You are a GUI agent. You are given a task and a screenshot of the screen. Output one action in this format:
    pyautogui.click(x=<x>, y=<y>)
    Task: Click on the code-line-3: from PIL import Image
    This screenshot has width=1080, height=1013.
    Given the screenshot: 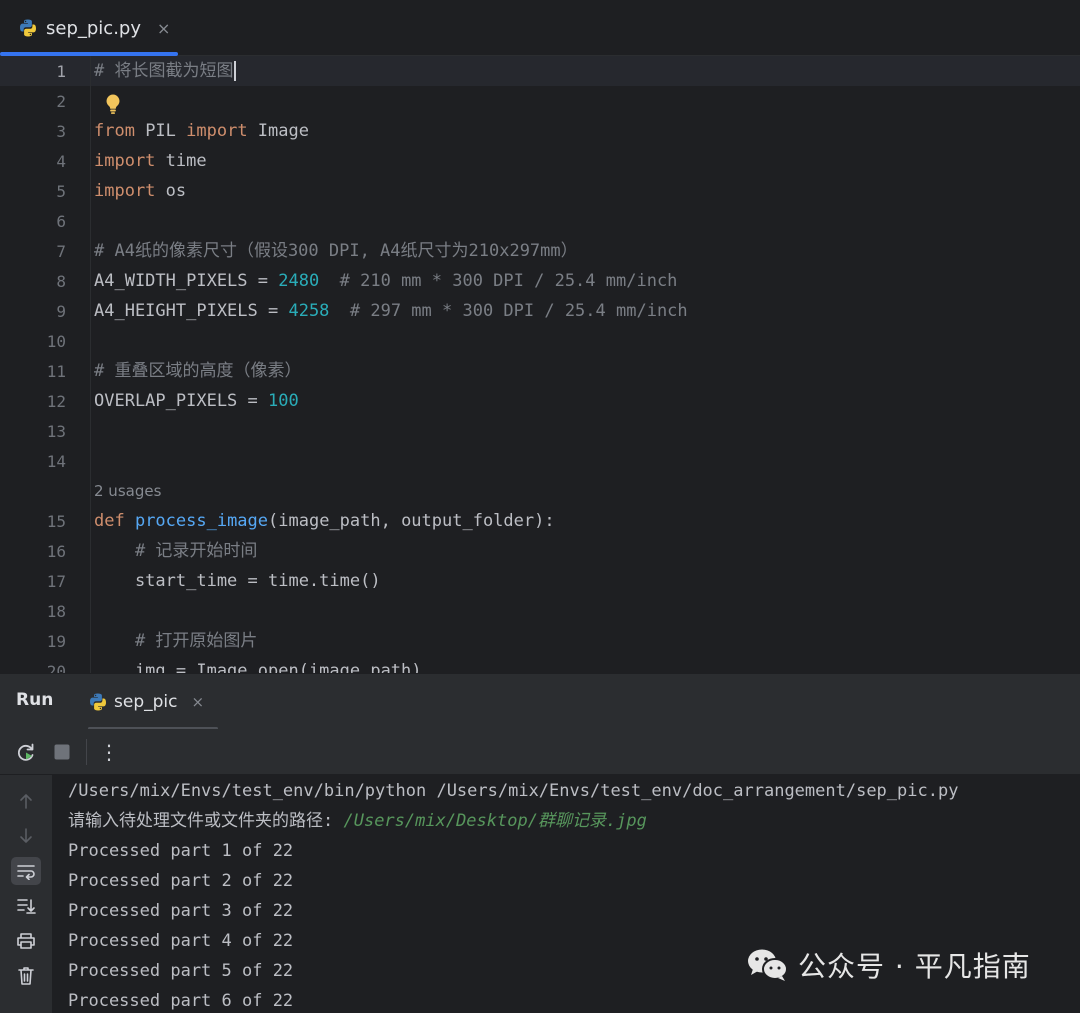 What is the action you would take?
    pyautogui.click(x=201, y=131)
    